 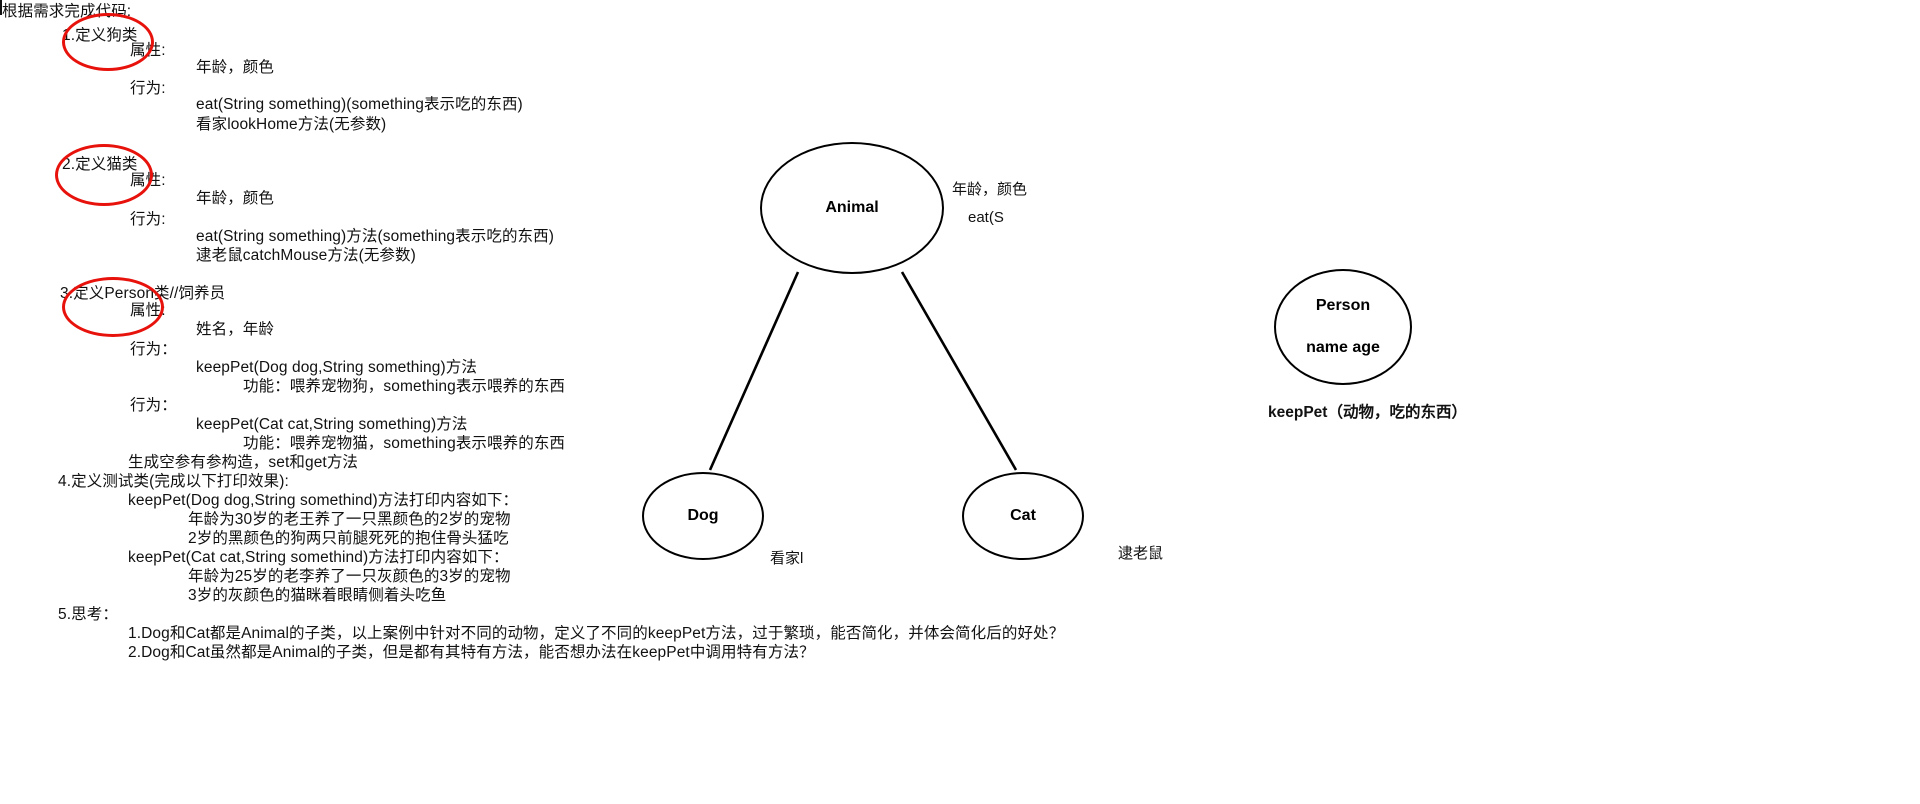 What do you see at coordinates (404, 386) in the screenshot?
I see `doc-line-l18: 功能：喂养宠物狗，something表示喂养的东西` at bounding box center [404, 386].